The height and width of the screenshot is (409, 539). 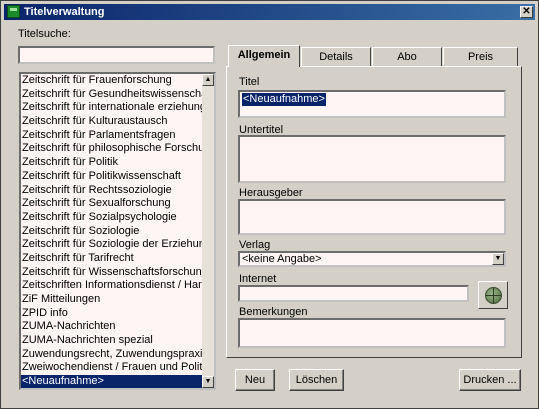 I want to click on tab-preis: Preis, so click(x=480, y=57).